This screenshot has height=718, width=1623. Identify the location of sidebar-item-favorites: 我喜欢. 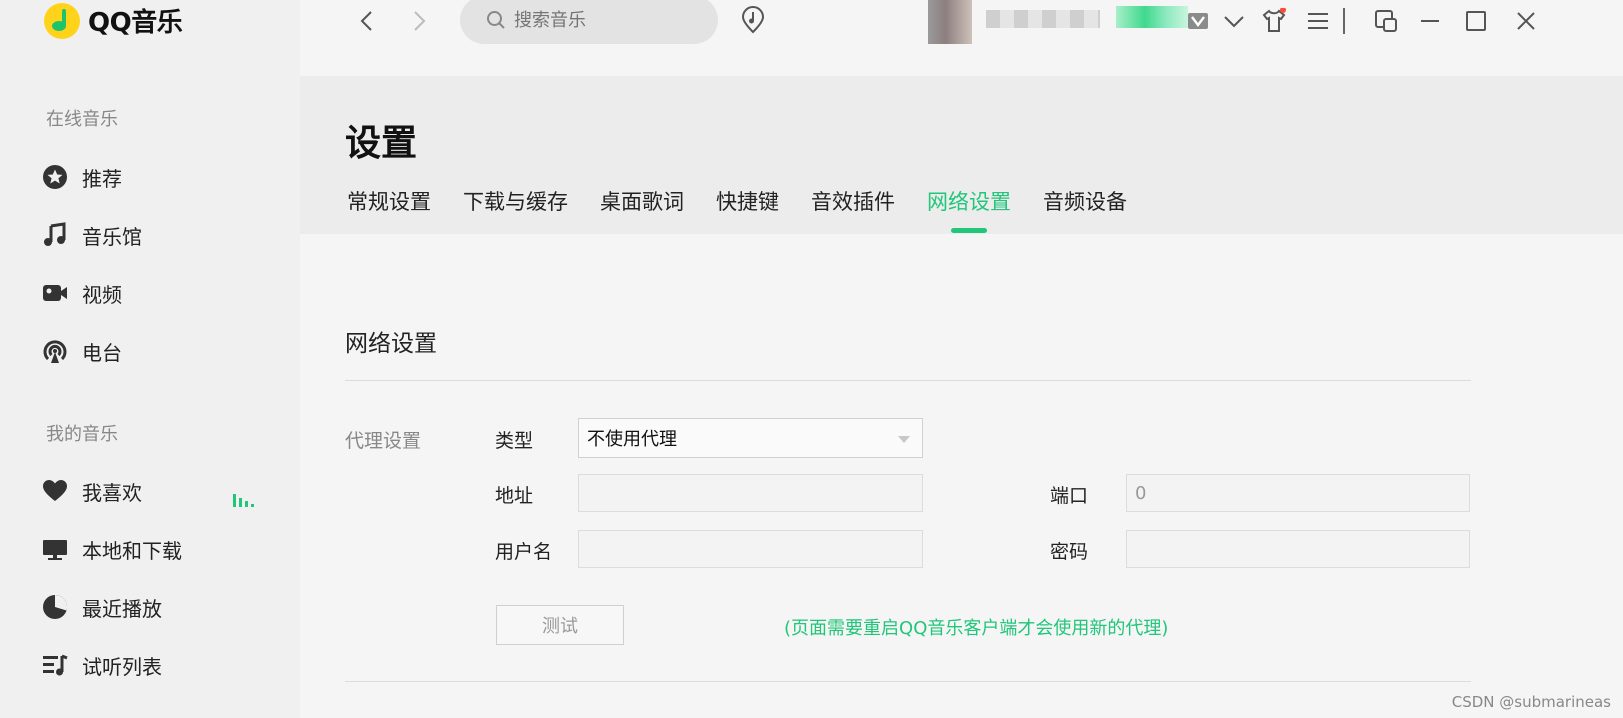
(92, 491).